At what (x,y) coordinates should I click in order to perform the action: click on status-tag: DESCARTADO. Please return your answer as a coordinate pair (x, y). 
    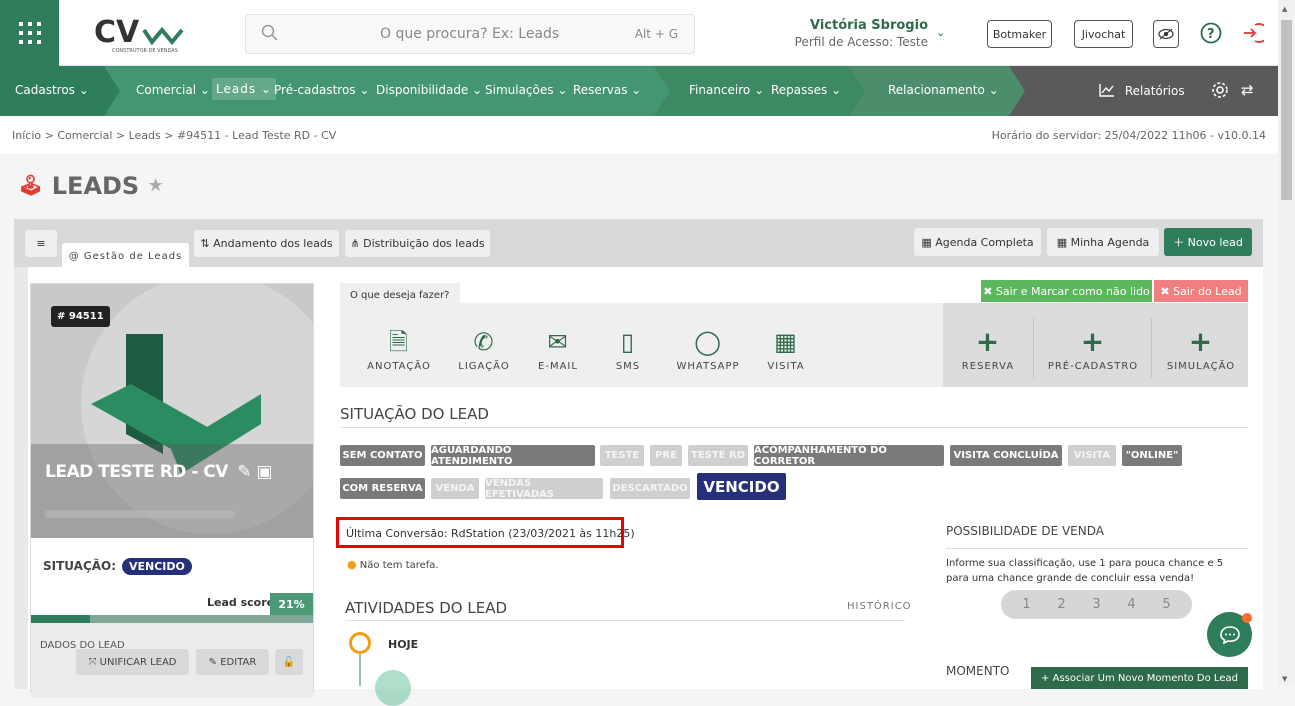
    Looking at the image, I should click on (650, 488).